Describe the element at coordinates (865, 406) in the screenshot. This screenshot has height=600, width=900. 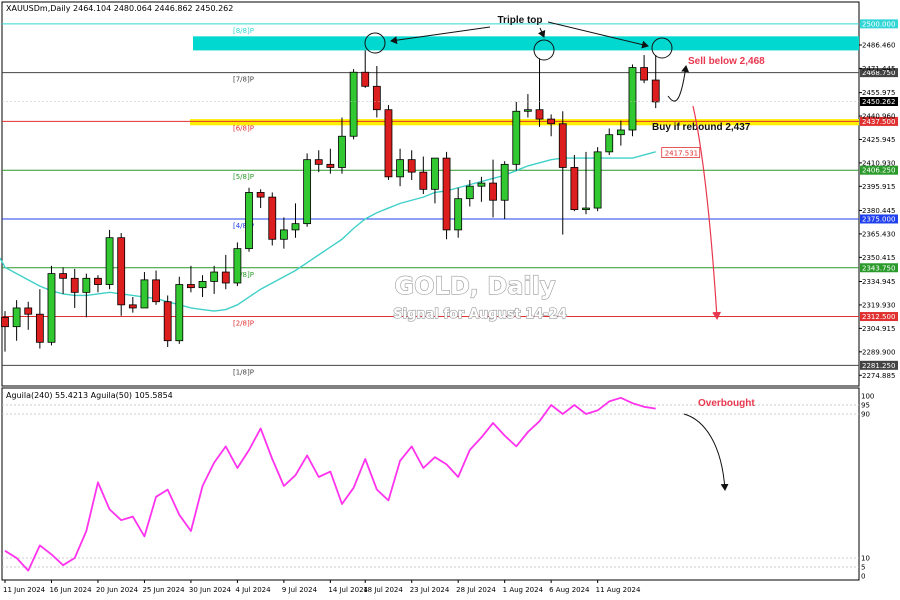
I see `oscillator-tick-label: 95` at that location.